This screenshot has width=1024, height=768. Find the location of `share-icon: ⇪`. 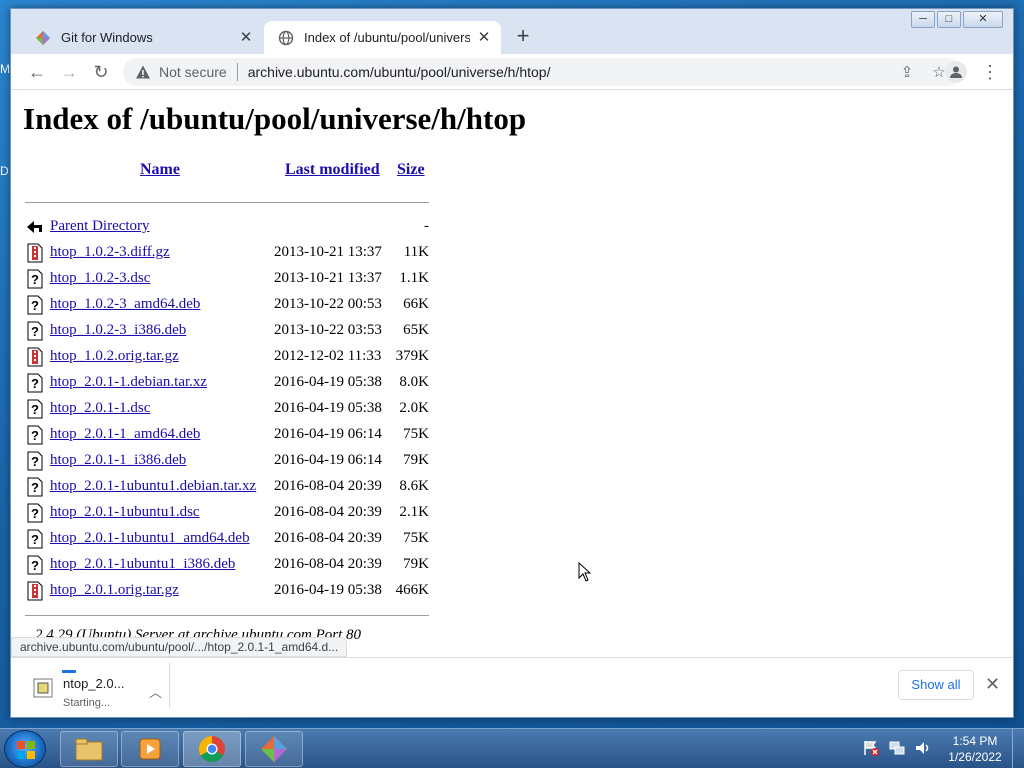

share-icon: ⇪ is located at coordinates (907, 72).